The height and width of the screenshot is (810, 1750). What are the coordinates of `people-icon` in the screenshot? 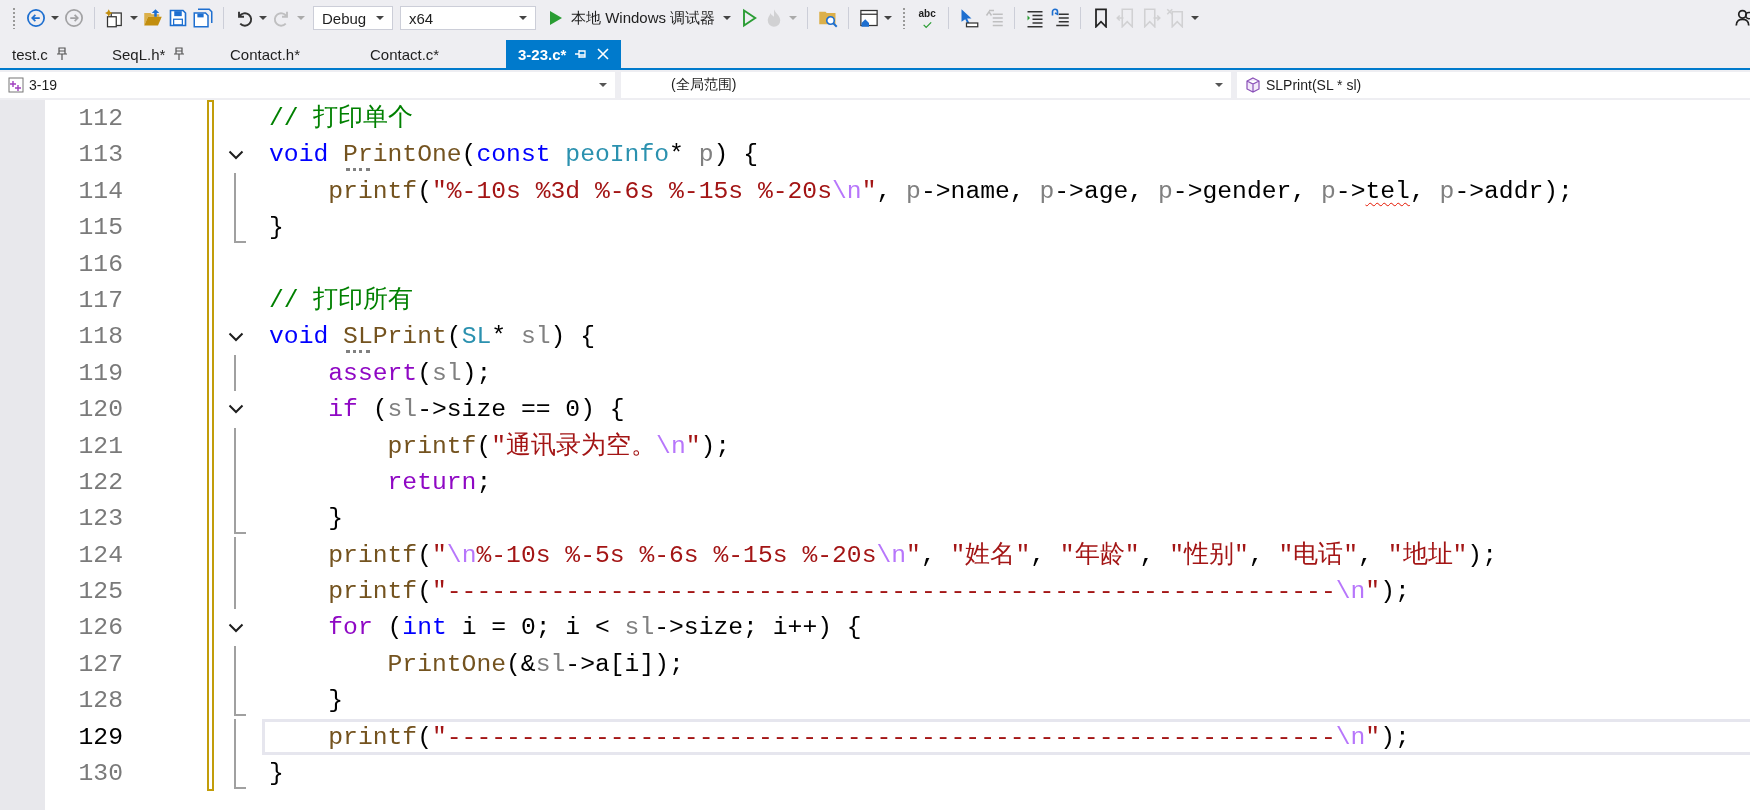 It's located at (1742, 18).